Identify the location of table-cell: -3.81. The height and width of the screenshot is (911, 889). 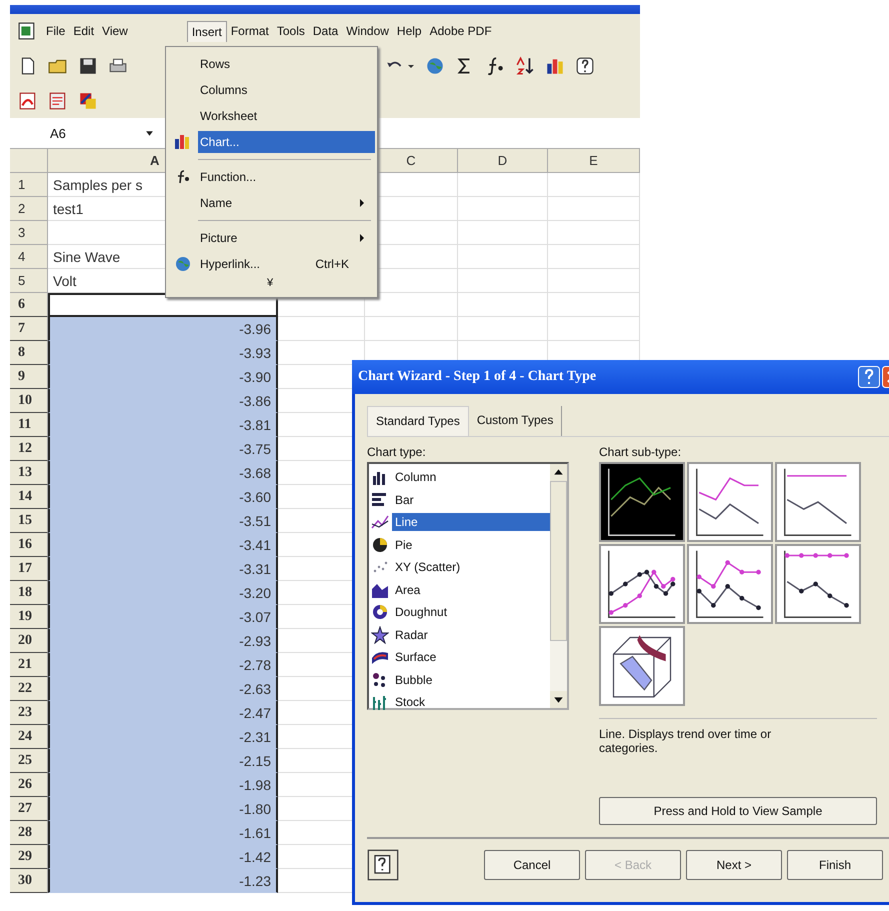
(163, 425).